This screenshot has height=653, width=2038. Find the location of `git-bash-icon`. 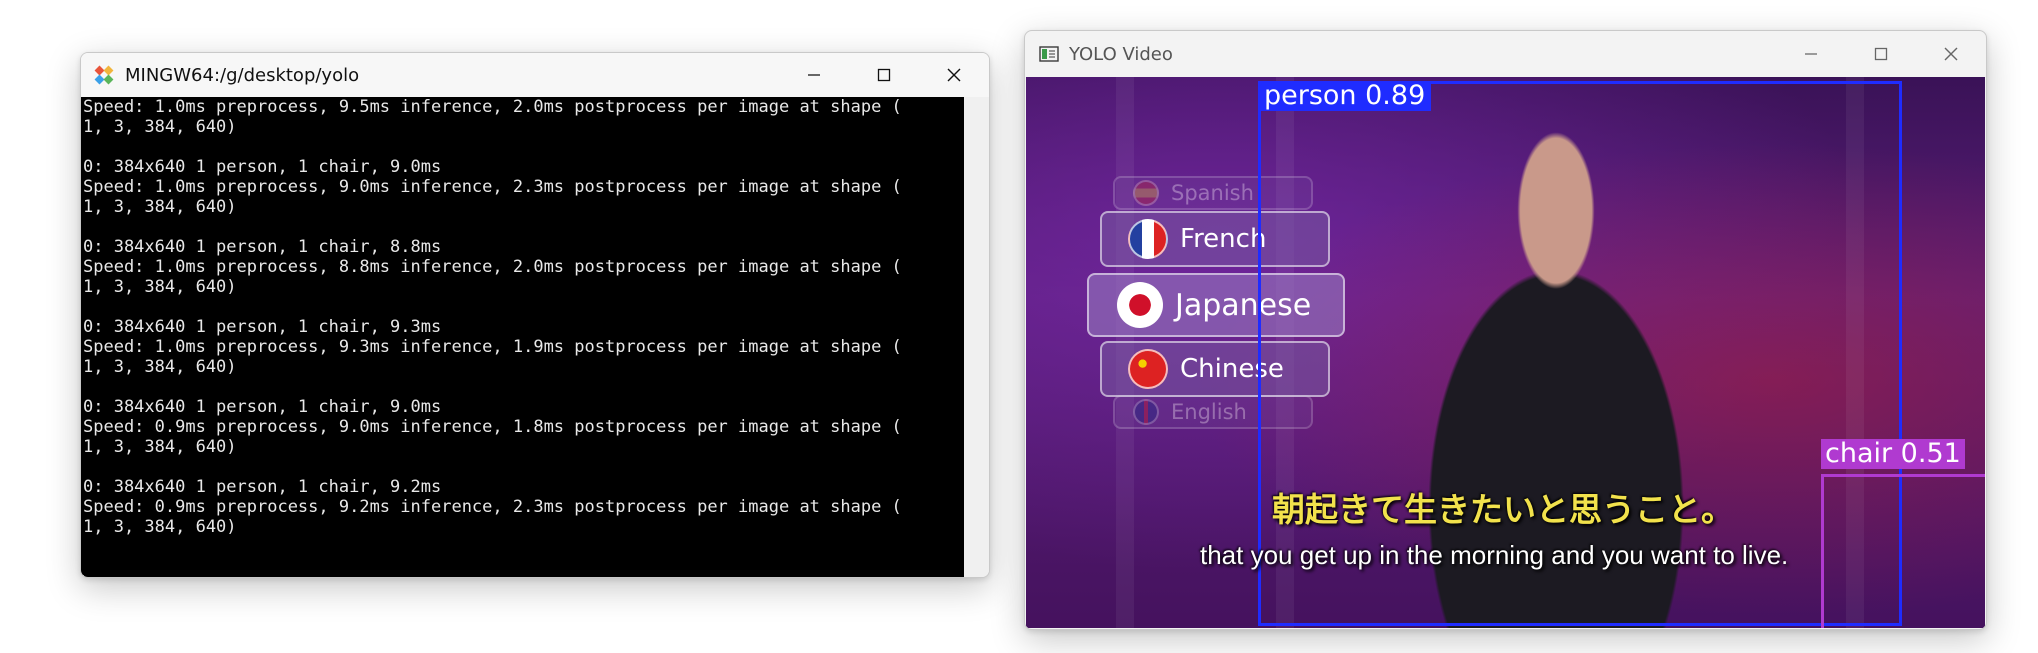

git-bash-icon is located at coordinates (104, 75).